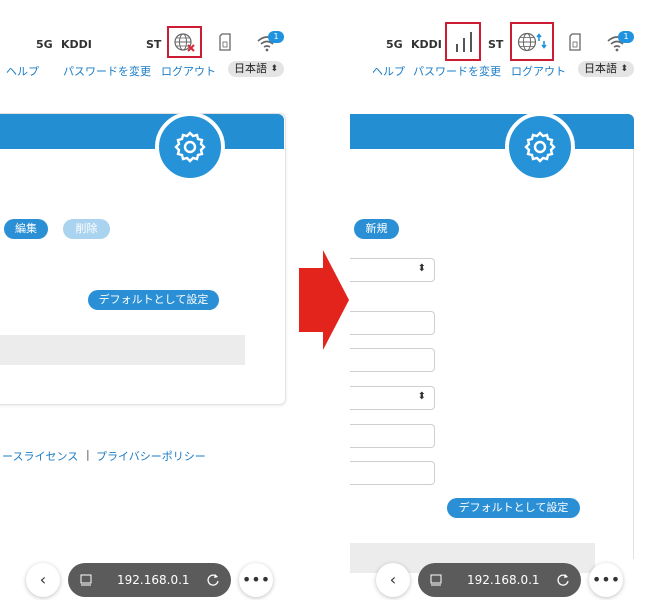 This screenshot has height=600, width=650. What do you see at coordinates (533, 42) in the screenshot?
I see `globe-transfer-icon` at bounding box center [533, 42].